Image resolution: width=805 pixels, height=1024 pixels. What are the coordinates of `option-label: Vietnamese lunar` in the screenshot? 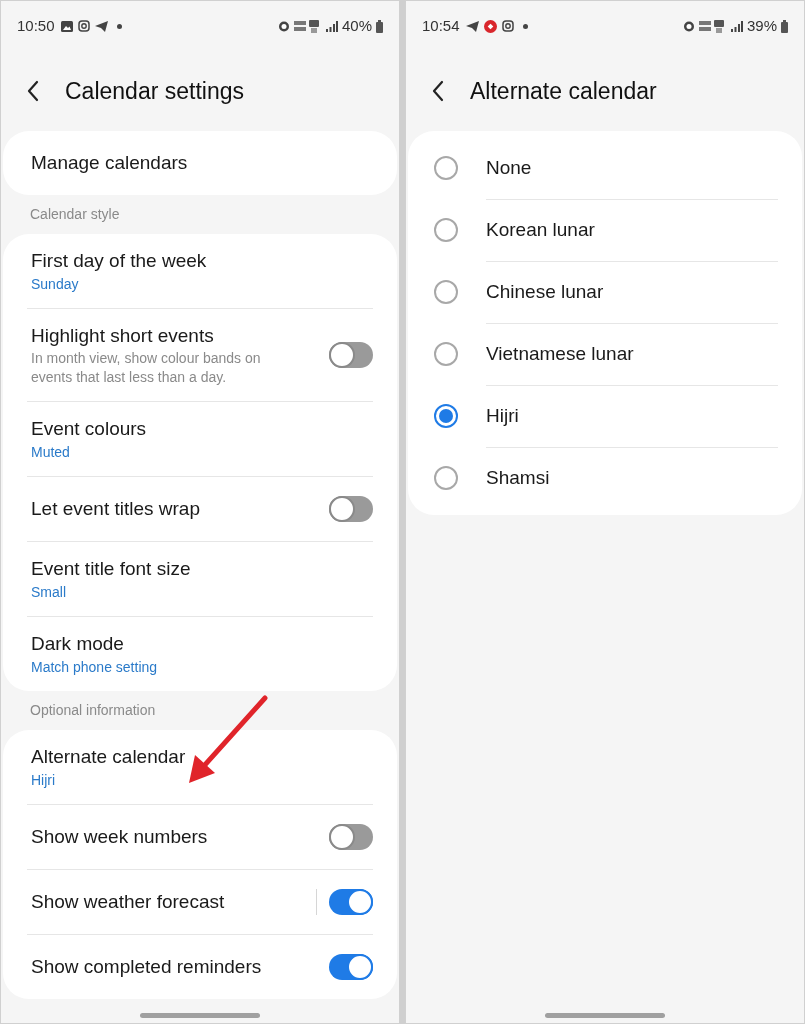 It's located at (560, 354).